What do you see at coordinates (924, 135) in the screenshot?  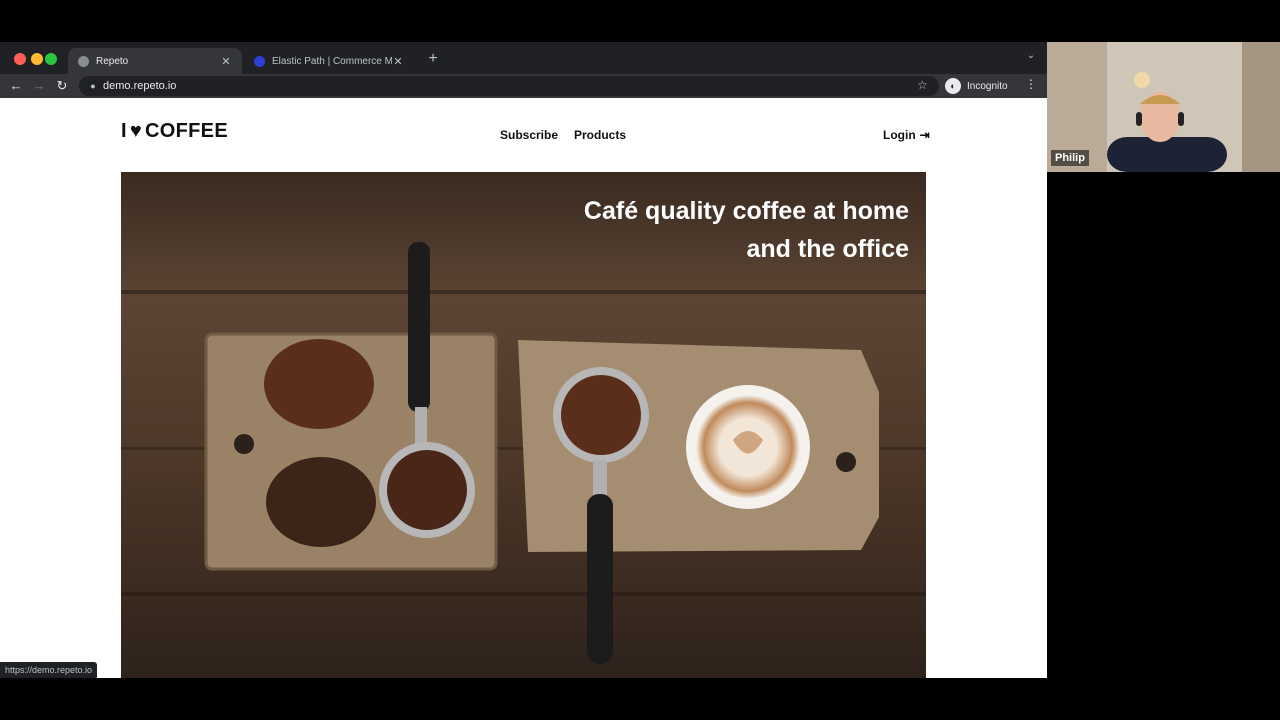 I see `login-arrow-icon: ⇥` at bounding box center [924, 135].